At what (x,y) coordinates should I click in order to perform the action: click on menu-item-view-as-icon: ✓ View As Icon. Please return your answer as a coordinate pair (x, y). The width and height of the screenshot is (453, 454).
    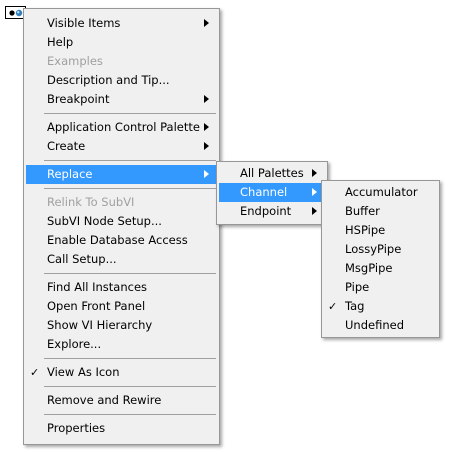
    Looking at the image, I should click on (121, 372).